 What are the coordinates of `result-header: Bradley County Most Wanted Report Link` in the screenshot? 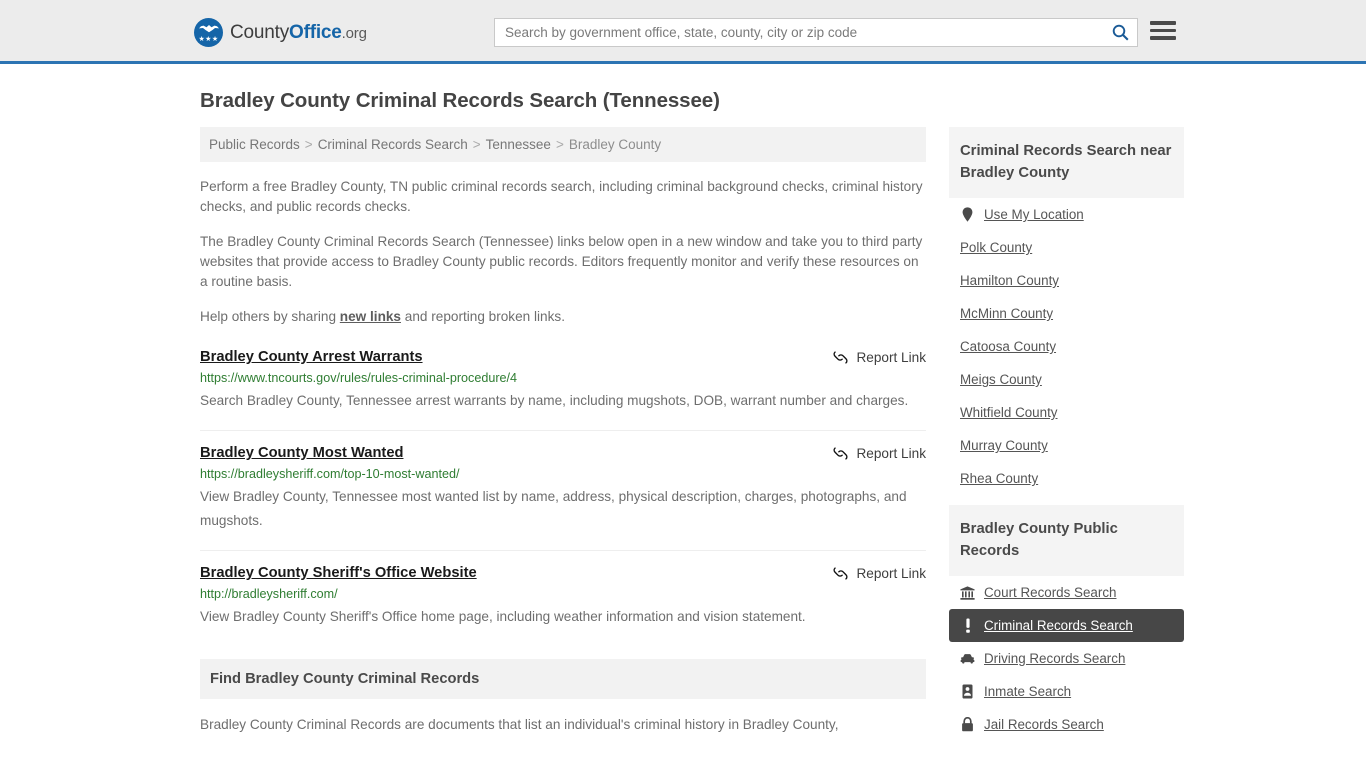 It's located at (563, 453).